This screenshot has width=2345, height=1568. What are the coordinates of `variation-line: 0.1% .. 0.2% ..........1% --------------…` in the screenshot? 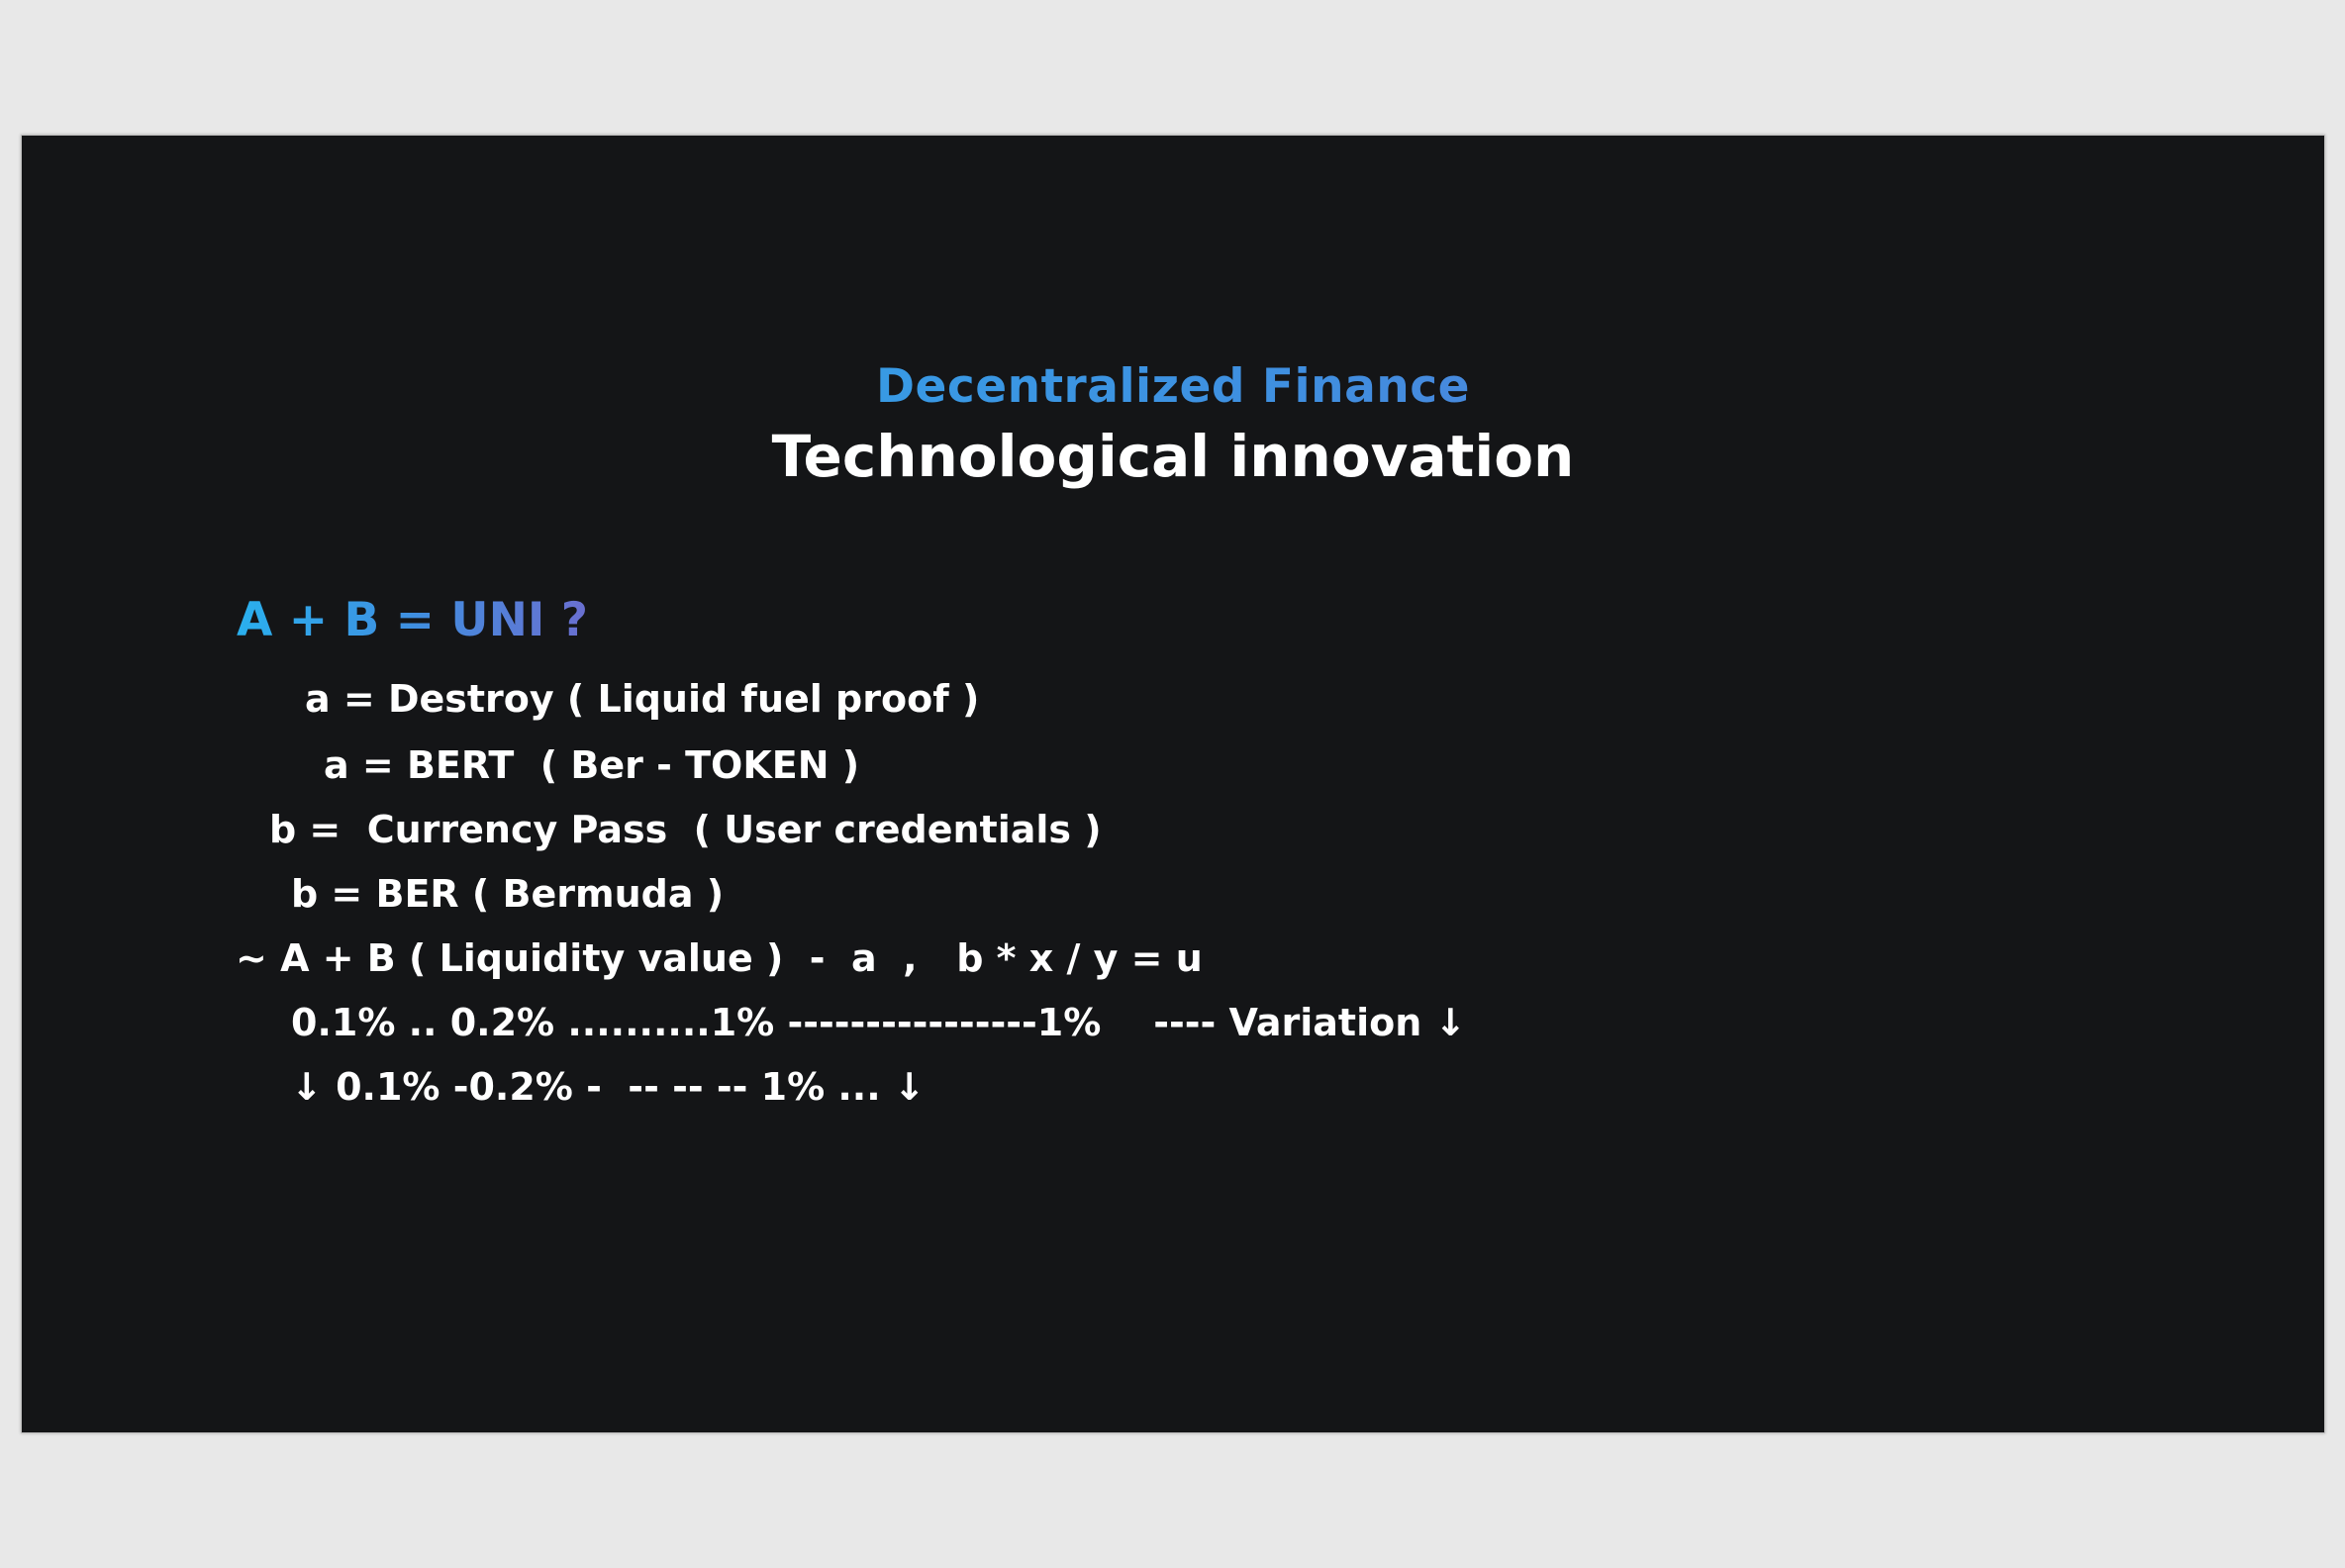 It's located at (879, 1022).